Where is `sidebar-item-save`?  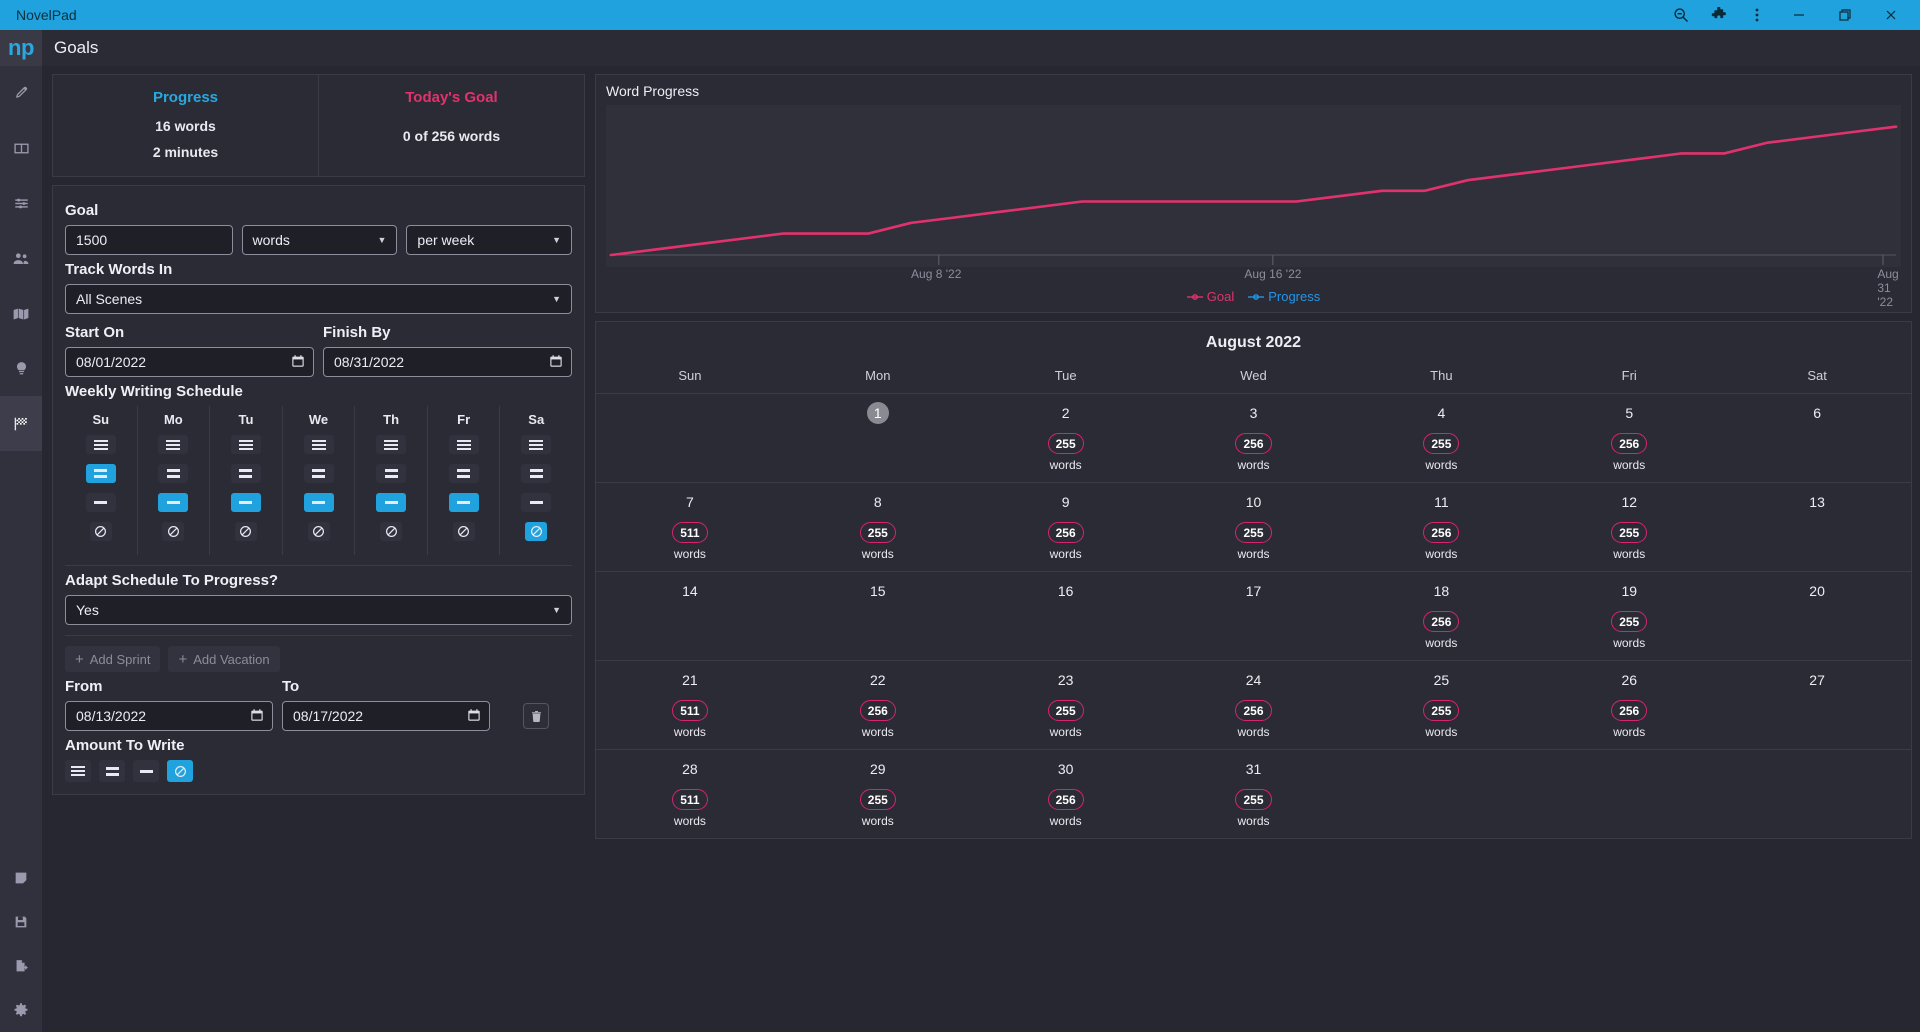
sidebar-item-save is located at coordinates (21, 922).